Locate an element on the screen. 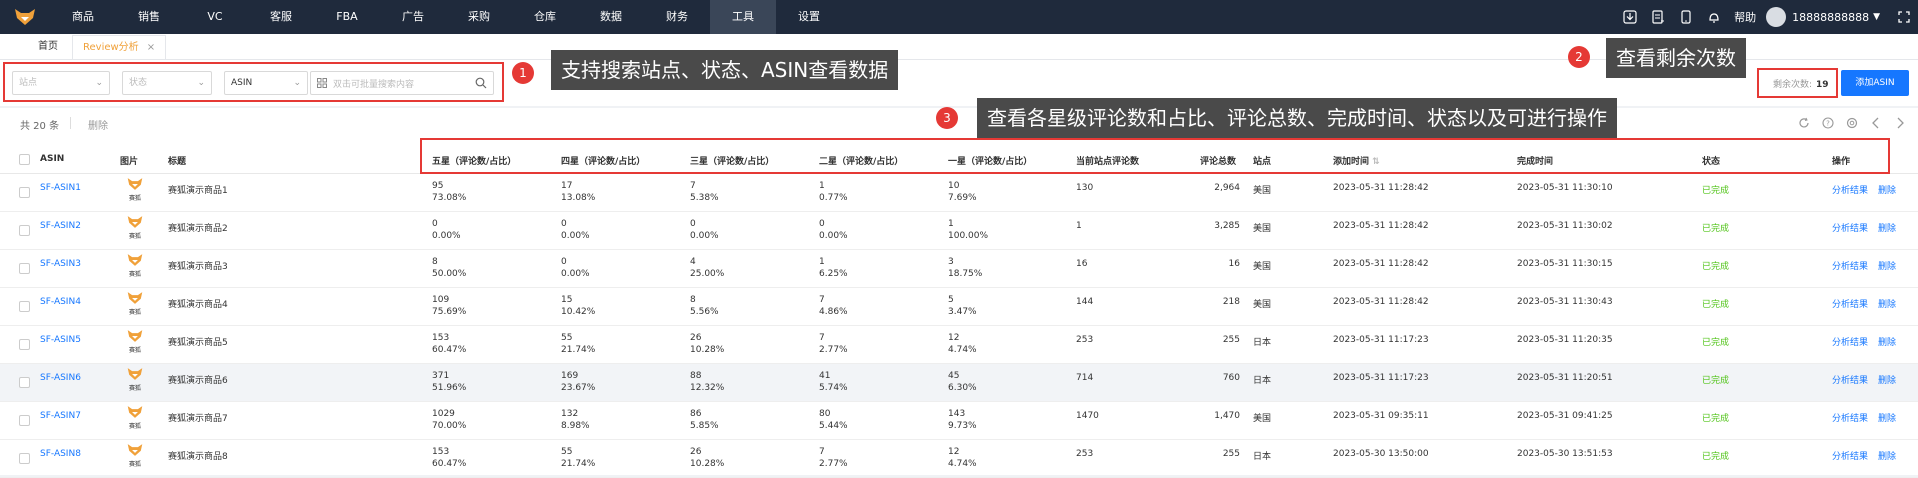 This screenshot has height=478, width=1918. download-icon is located at coordinates (1630, 17).